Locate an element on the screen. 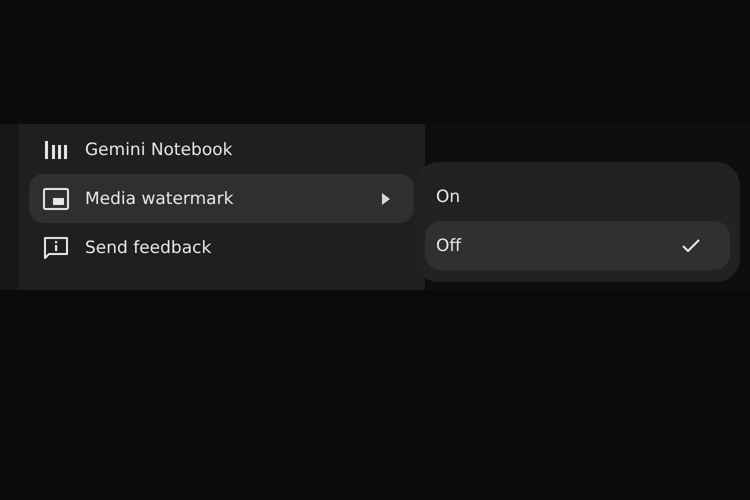  menu-item: Send feedback is located at coordinates (221, 247).